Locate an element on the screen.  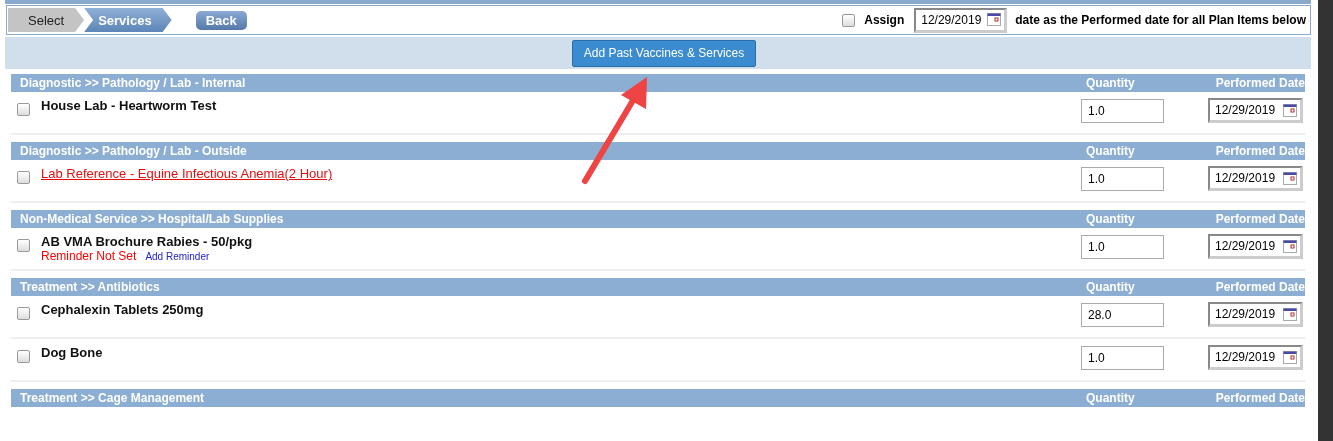
assign-checkbox is located at coordinates (849, 20).